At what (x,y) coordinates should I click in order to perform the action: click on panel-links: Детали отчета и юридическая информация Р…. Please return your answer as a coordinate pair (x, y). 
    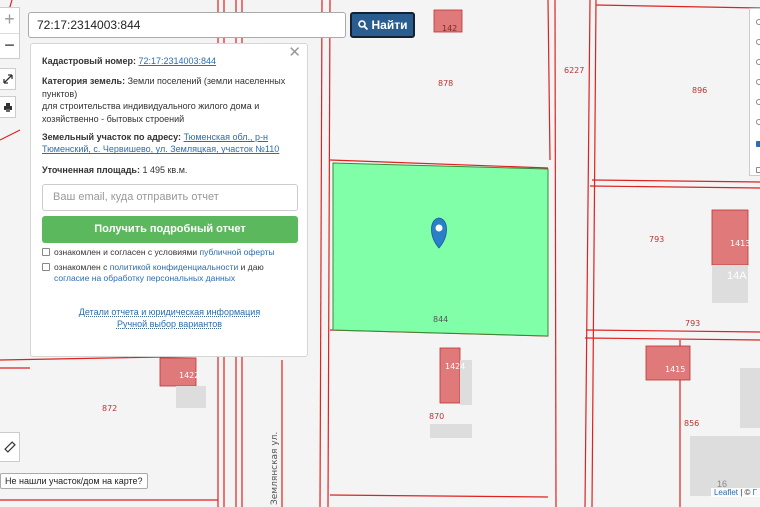
    Looking at the image, I should click on (169, 318).